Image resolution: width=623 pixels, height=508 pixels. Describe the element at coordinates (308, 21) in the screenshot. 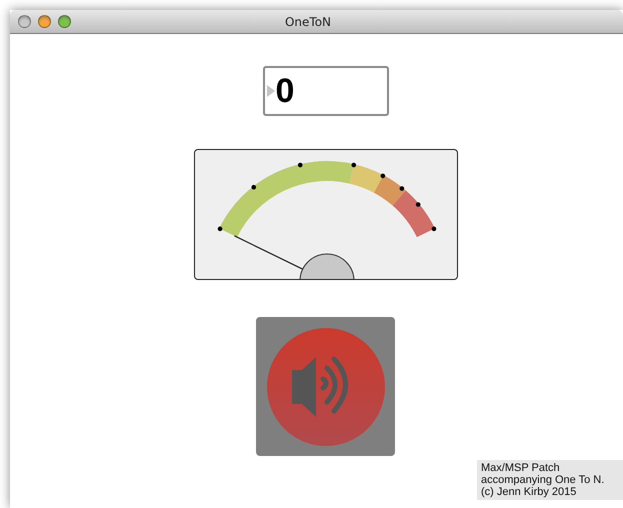

I see `window-title: OneToN` at that location.